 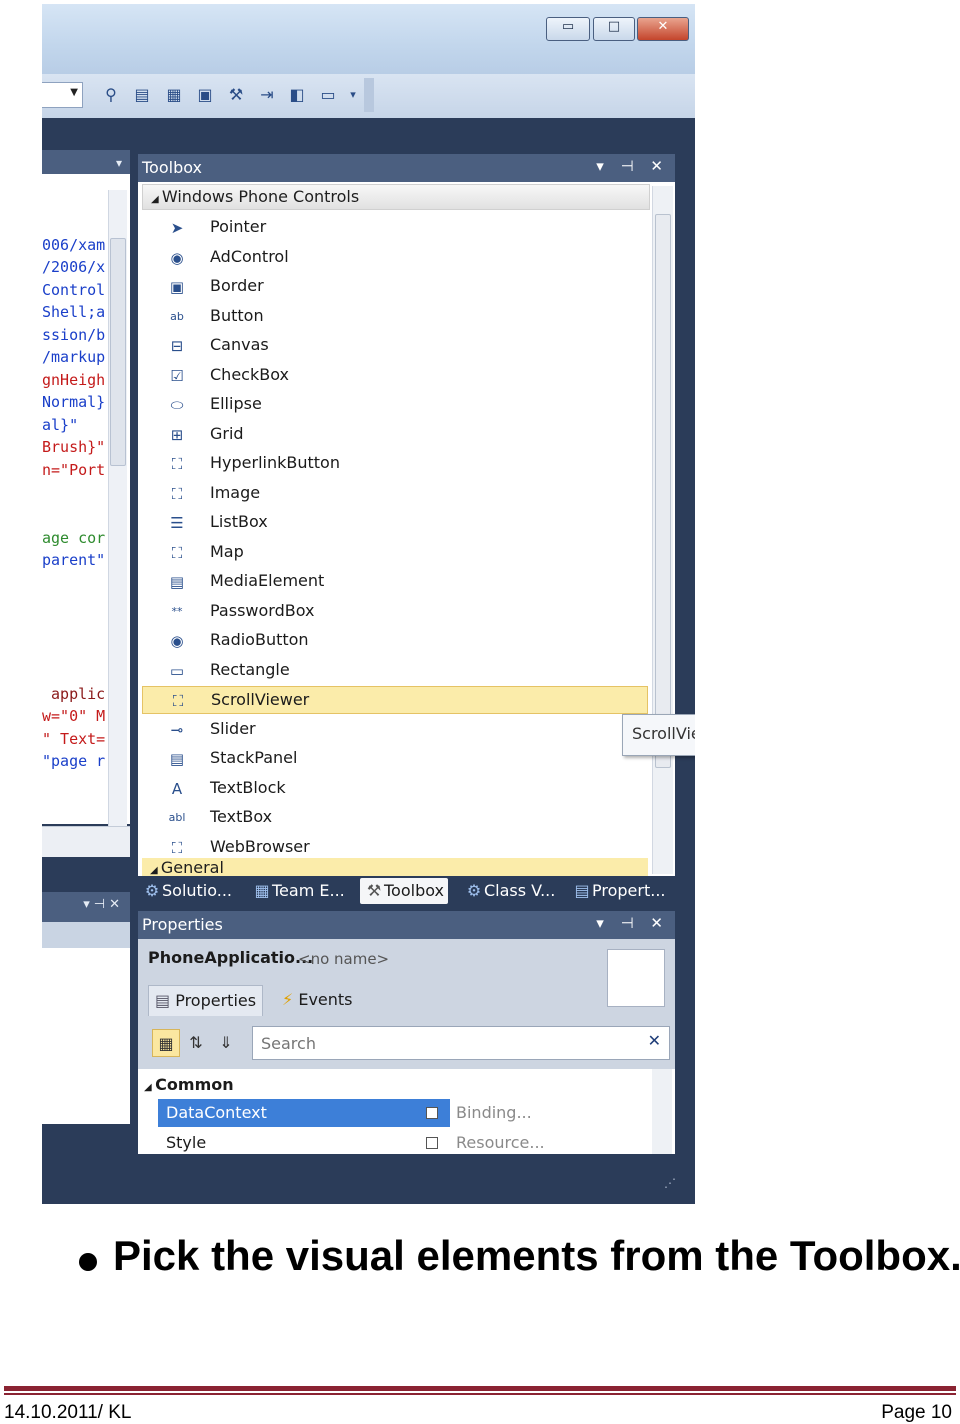 I want to click on category-windows-phone-controls: ◢ Windows Phone Controls, so click(x=396, y=197).